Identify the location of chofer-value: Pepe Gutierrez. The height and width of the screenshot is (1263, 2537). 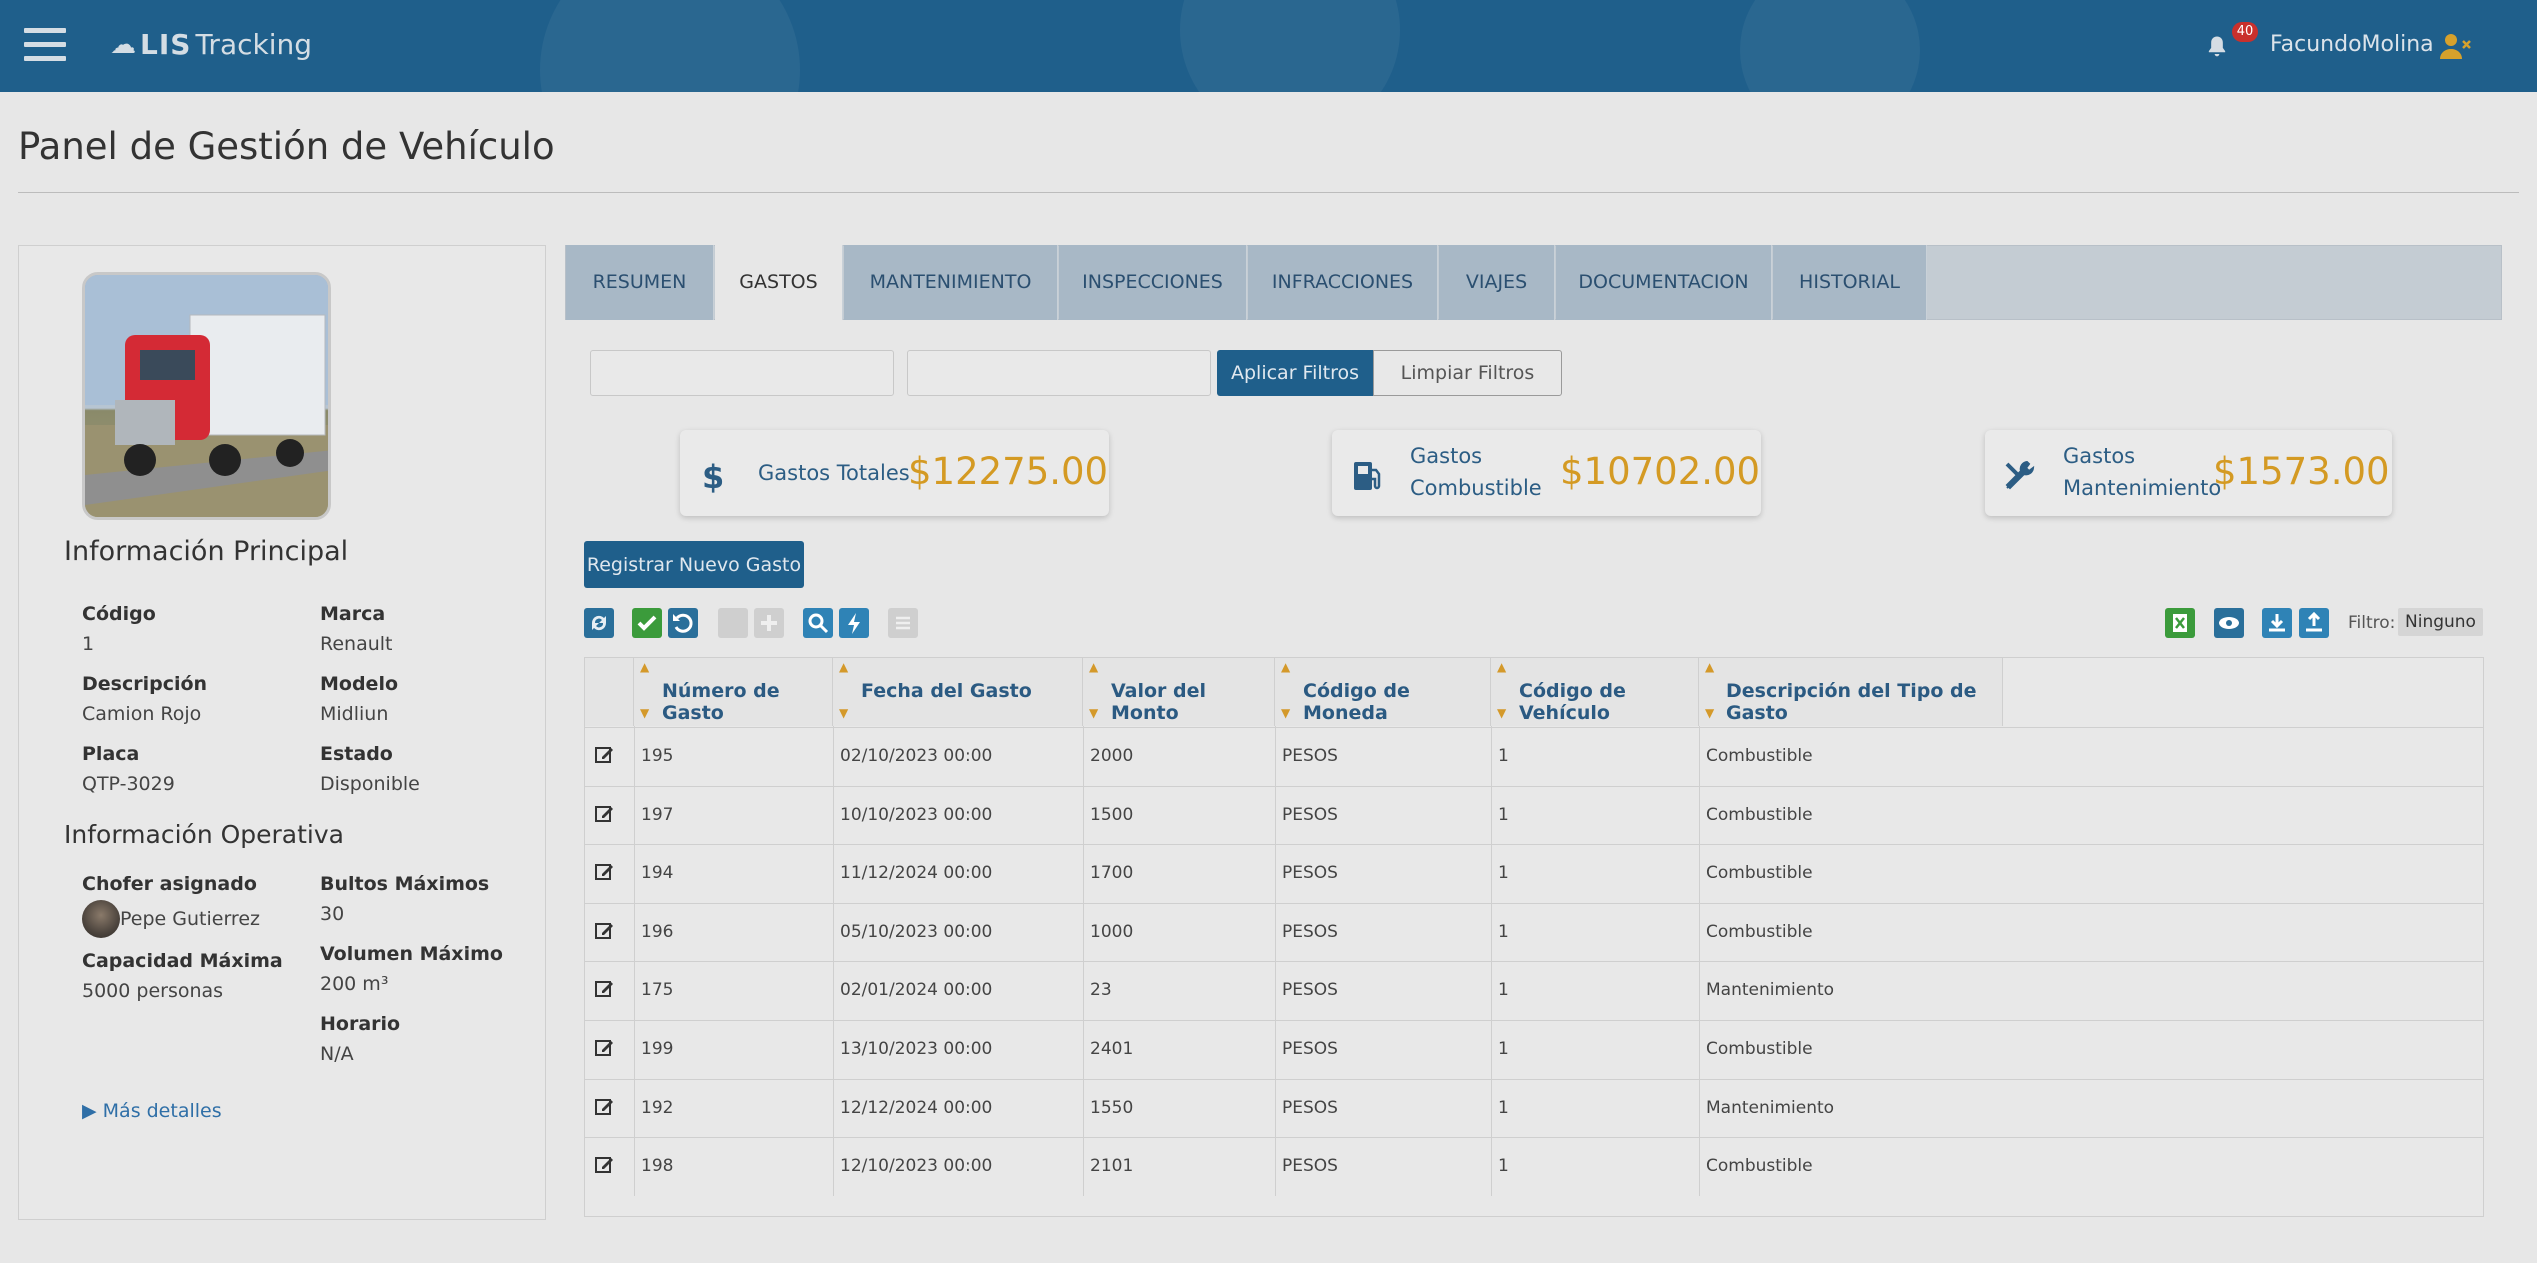
(190, 919).